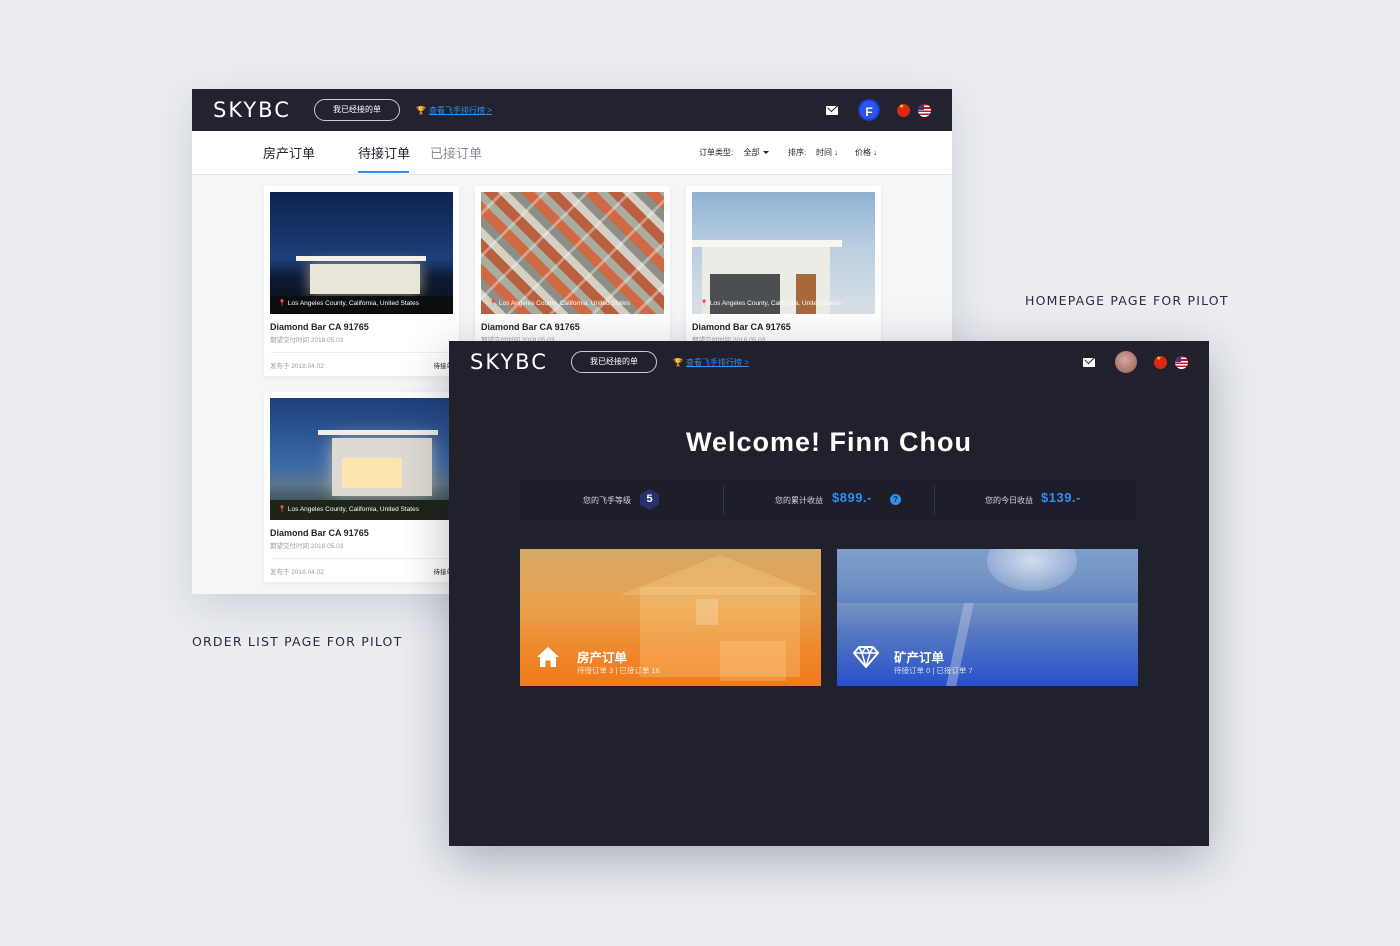 This screenshot has height=946, width=1400. Describe the element at coordinates (670, 617) in the screenshot. I see `property-orders-card: 房产订单 待接订单 3 | 已接订单 16` at that location.